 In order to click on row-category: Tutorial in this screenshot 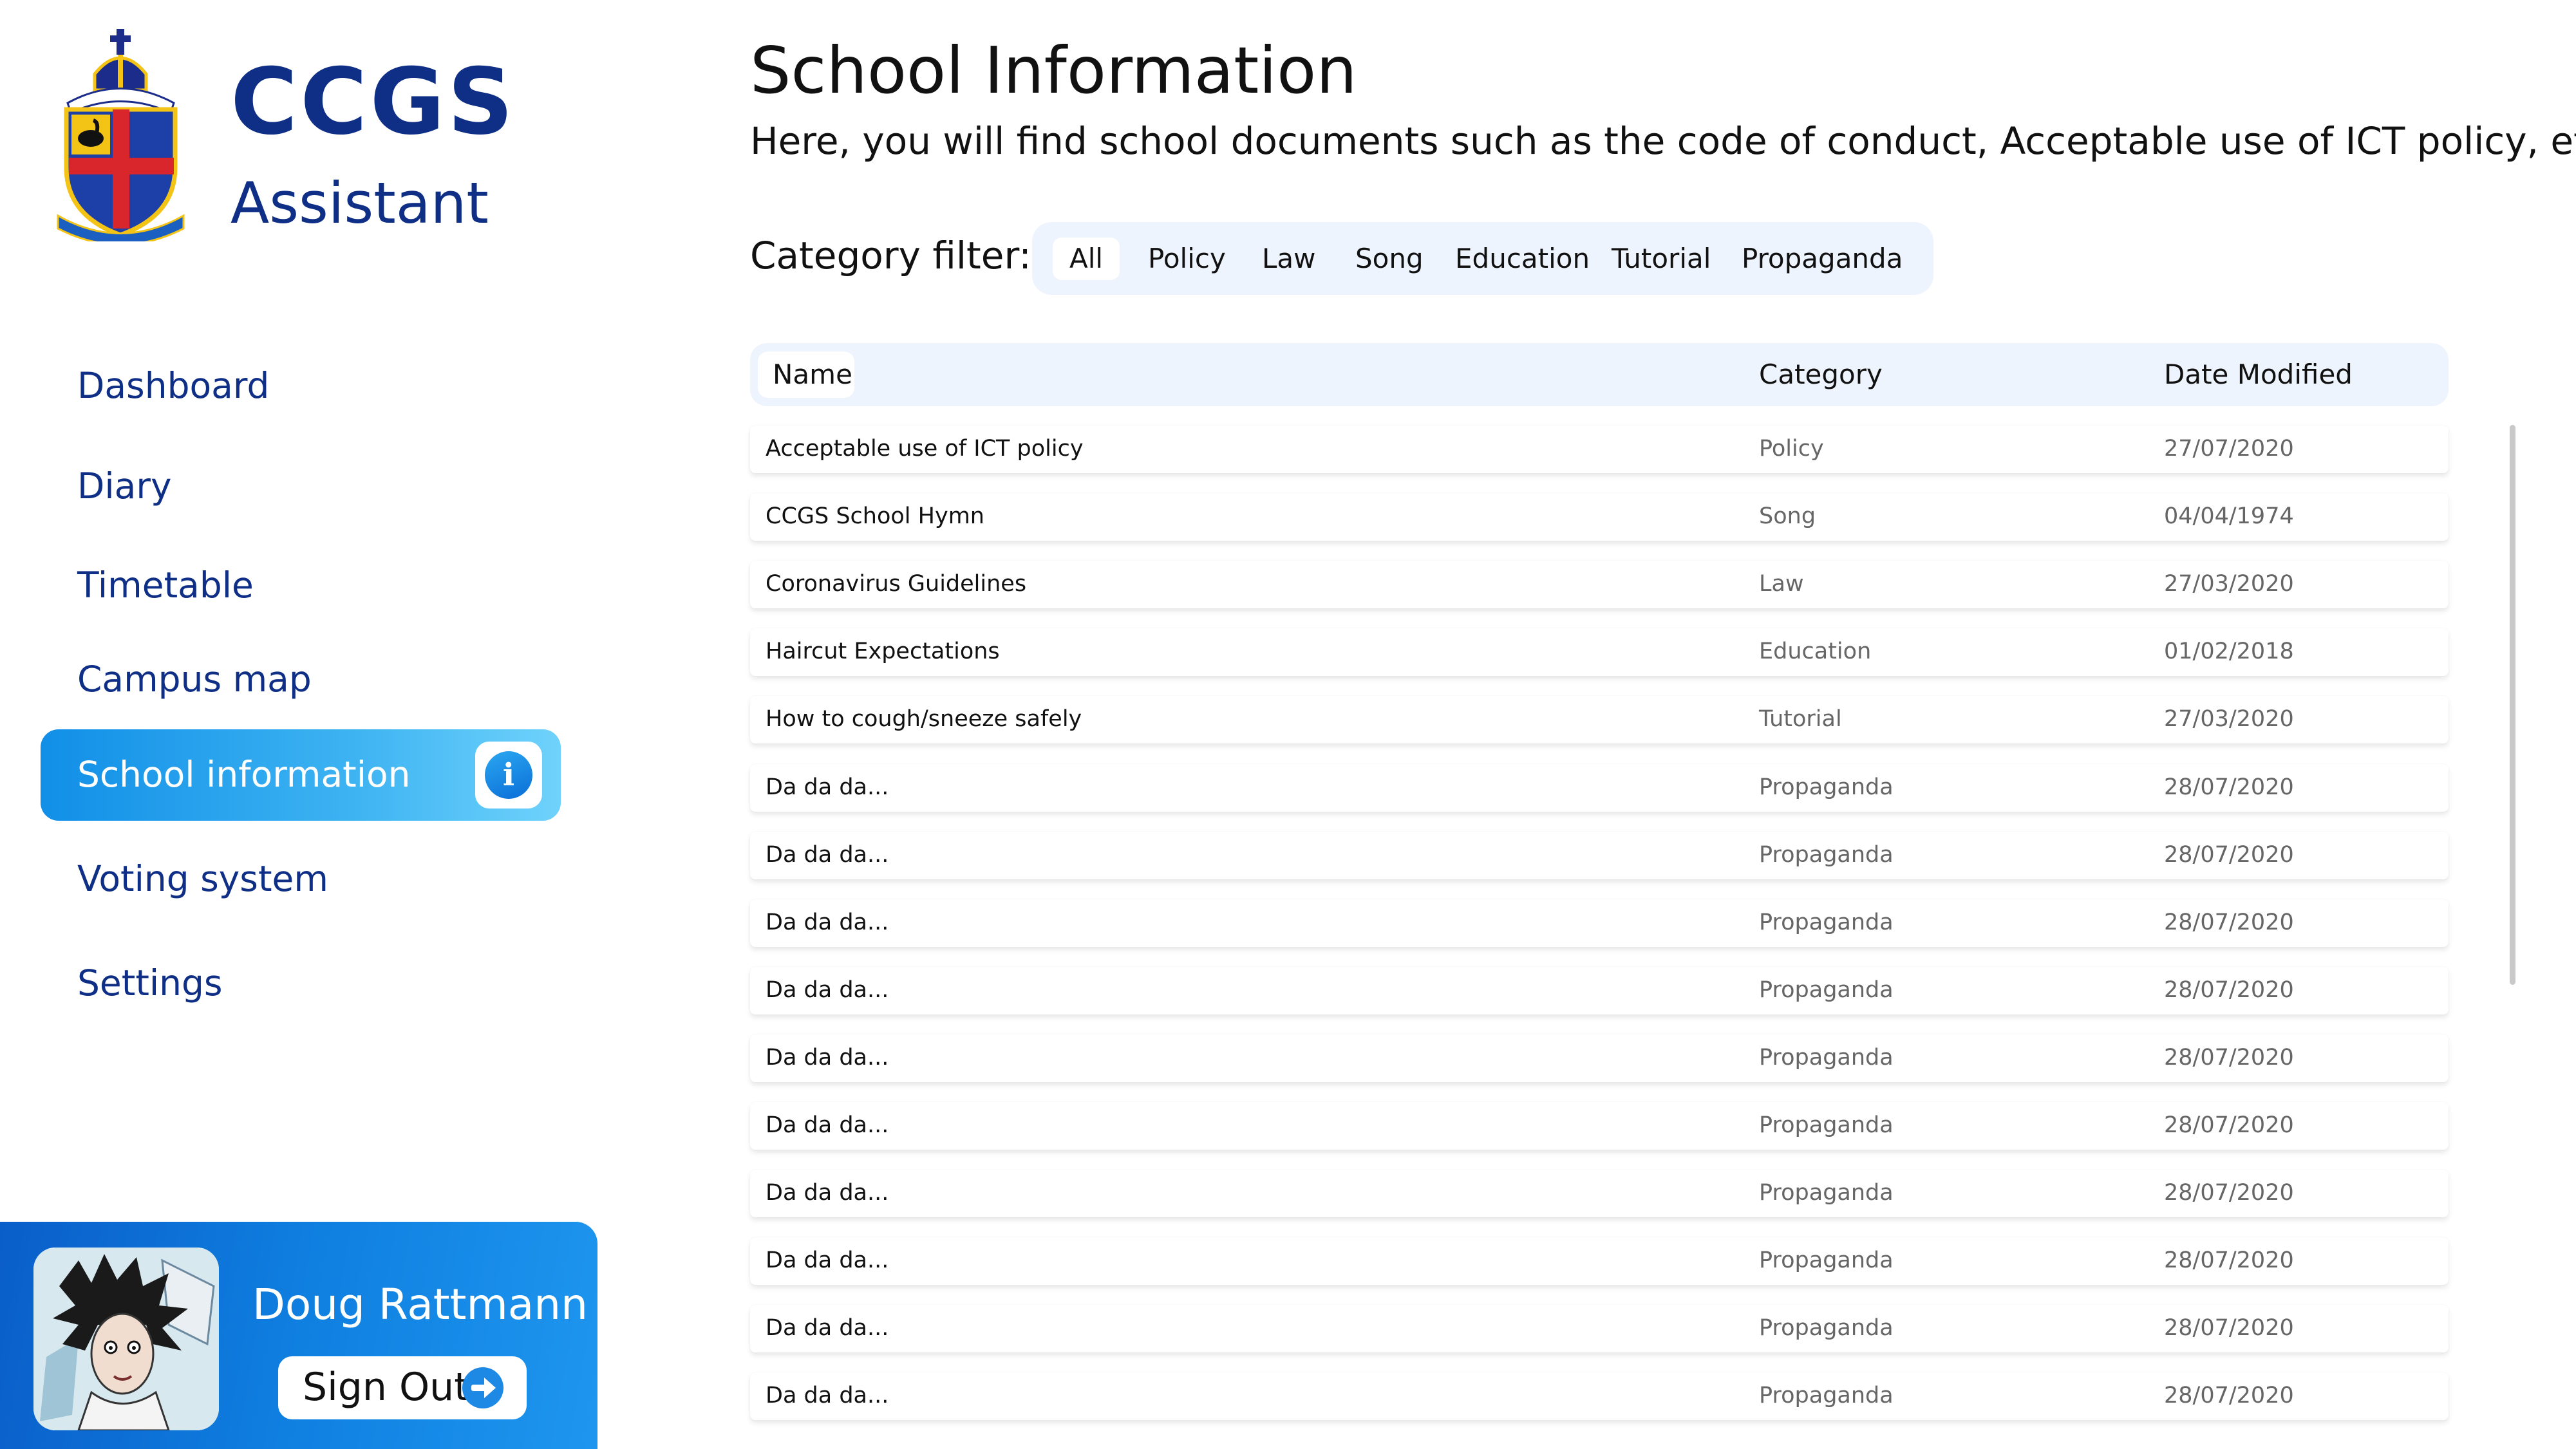, I will do `click(1800, 719)`.